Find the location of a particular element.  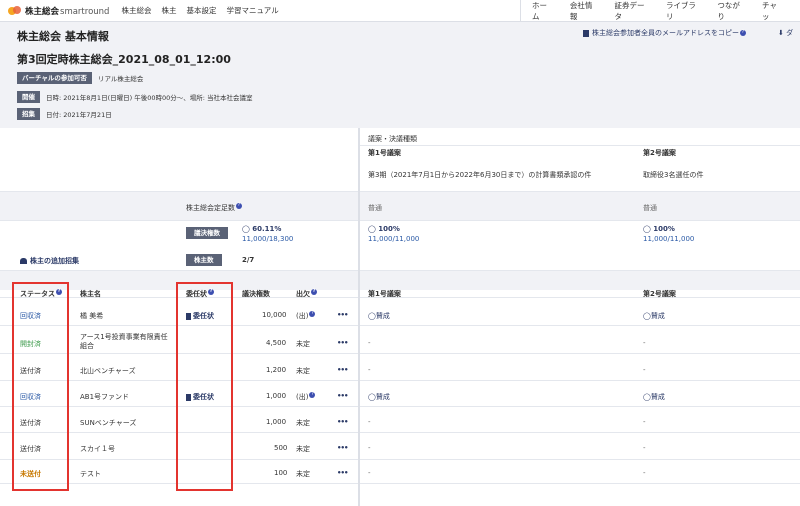

agenda2-approve-pct: ◯ 100% is located at coordinates (659, 229).